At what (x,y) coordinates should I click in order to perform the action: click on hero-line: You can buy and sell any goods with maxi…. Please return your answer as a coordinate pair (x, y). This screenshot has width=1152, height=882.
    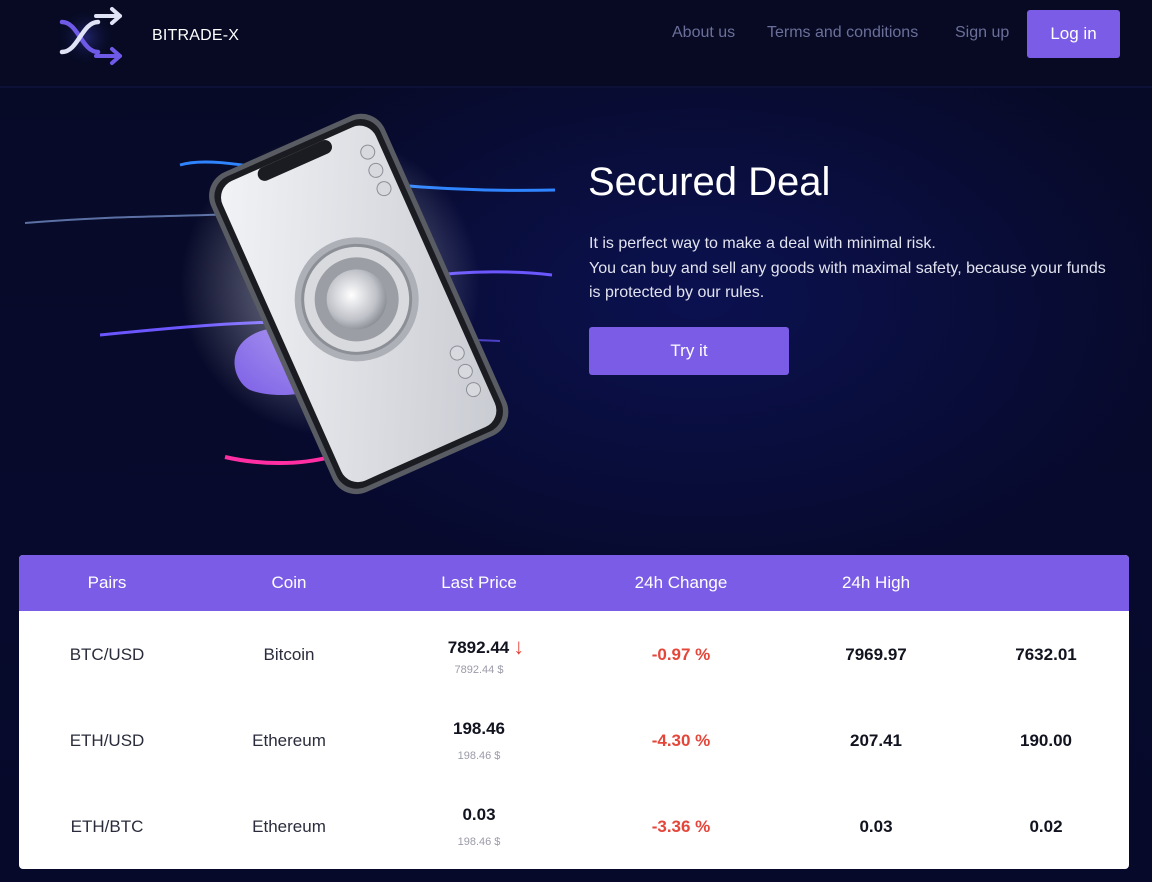
    Looking at the image, I should click on (847, 268).